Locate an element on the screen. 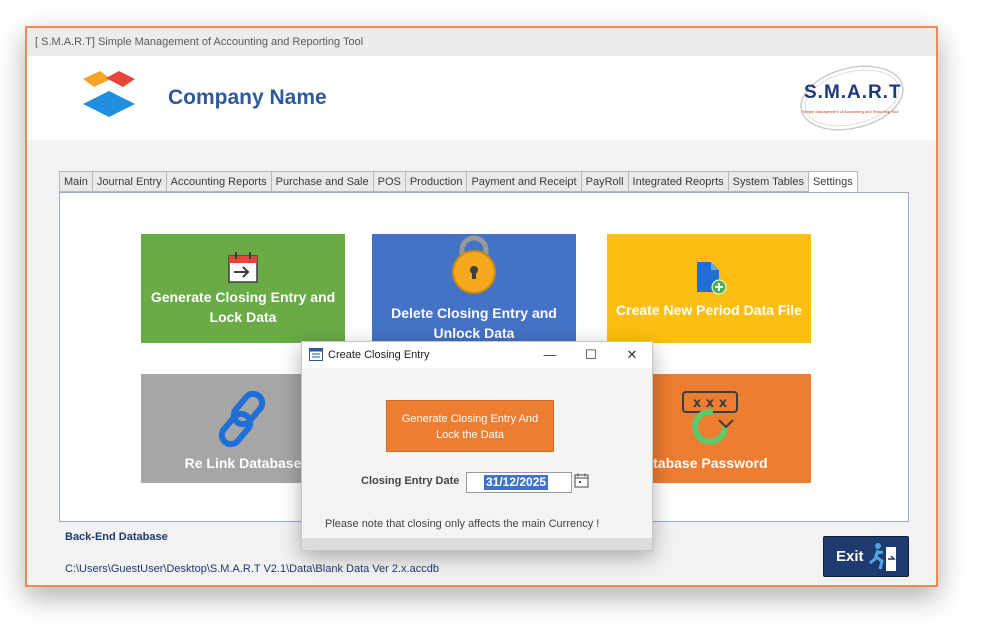  tab-main: Main is located at coordinates (75, 181).